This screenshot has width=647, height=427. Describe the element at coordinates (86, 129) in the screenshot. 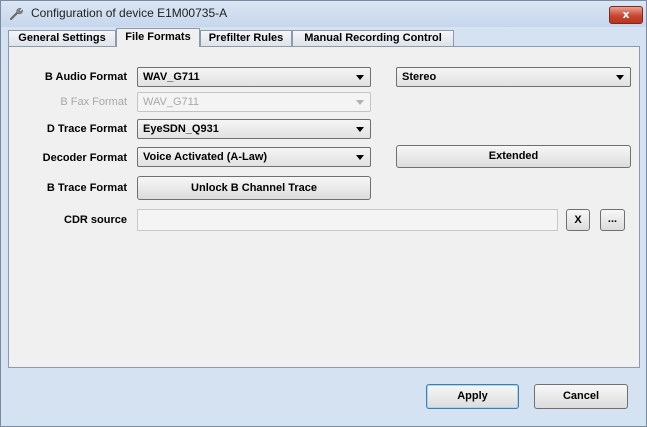

I see `d-trace-format-label: D Trace Format` at that location.